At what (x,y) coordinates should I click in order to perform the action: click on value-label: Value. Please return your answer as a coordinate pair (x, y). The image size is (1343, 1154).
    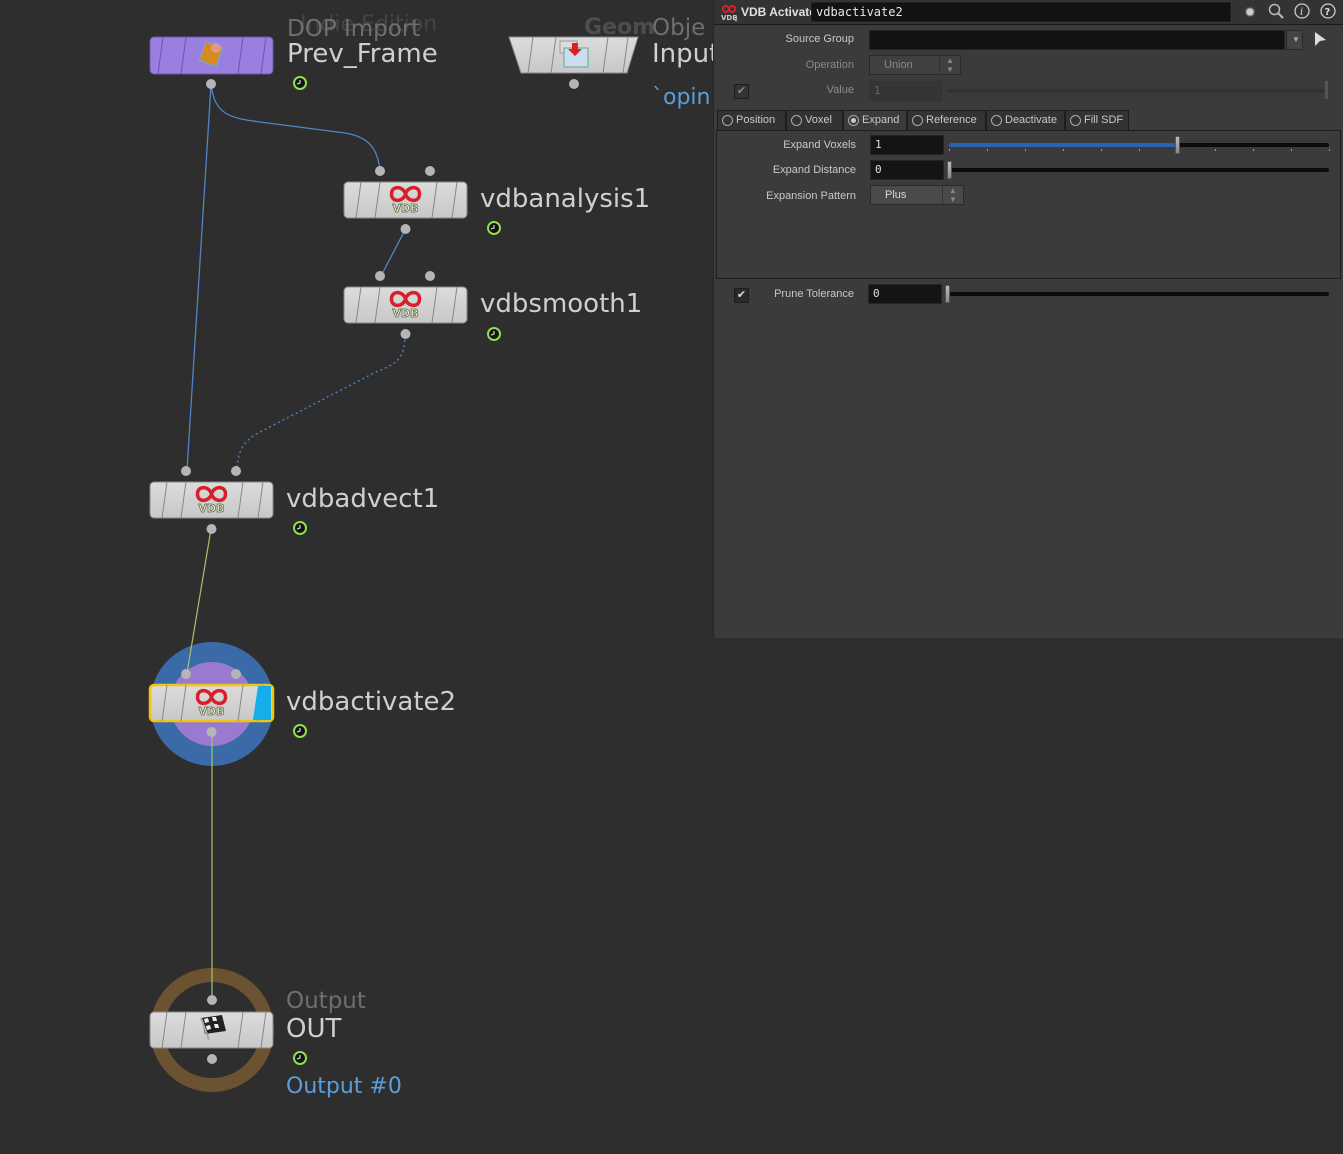
    Looking at the image, I should click on (840, 90).